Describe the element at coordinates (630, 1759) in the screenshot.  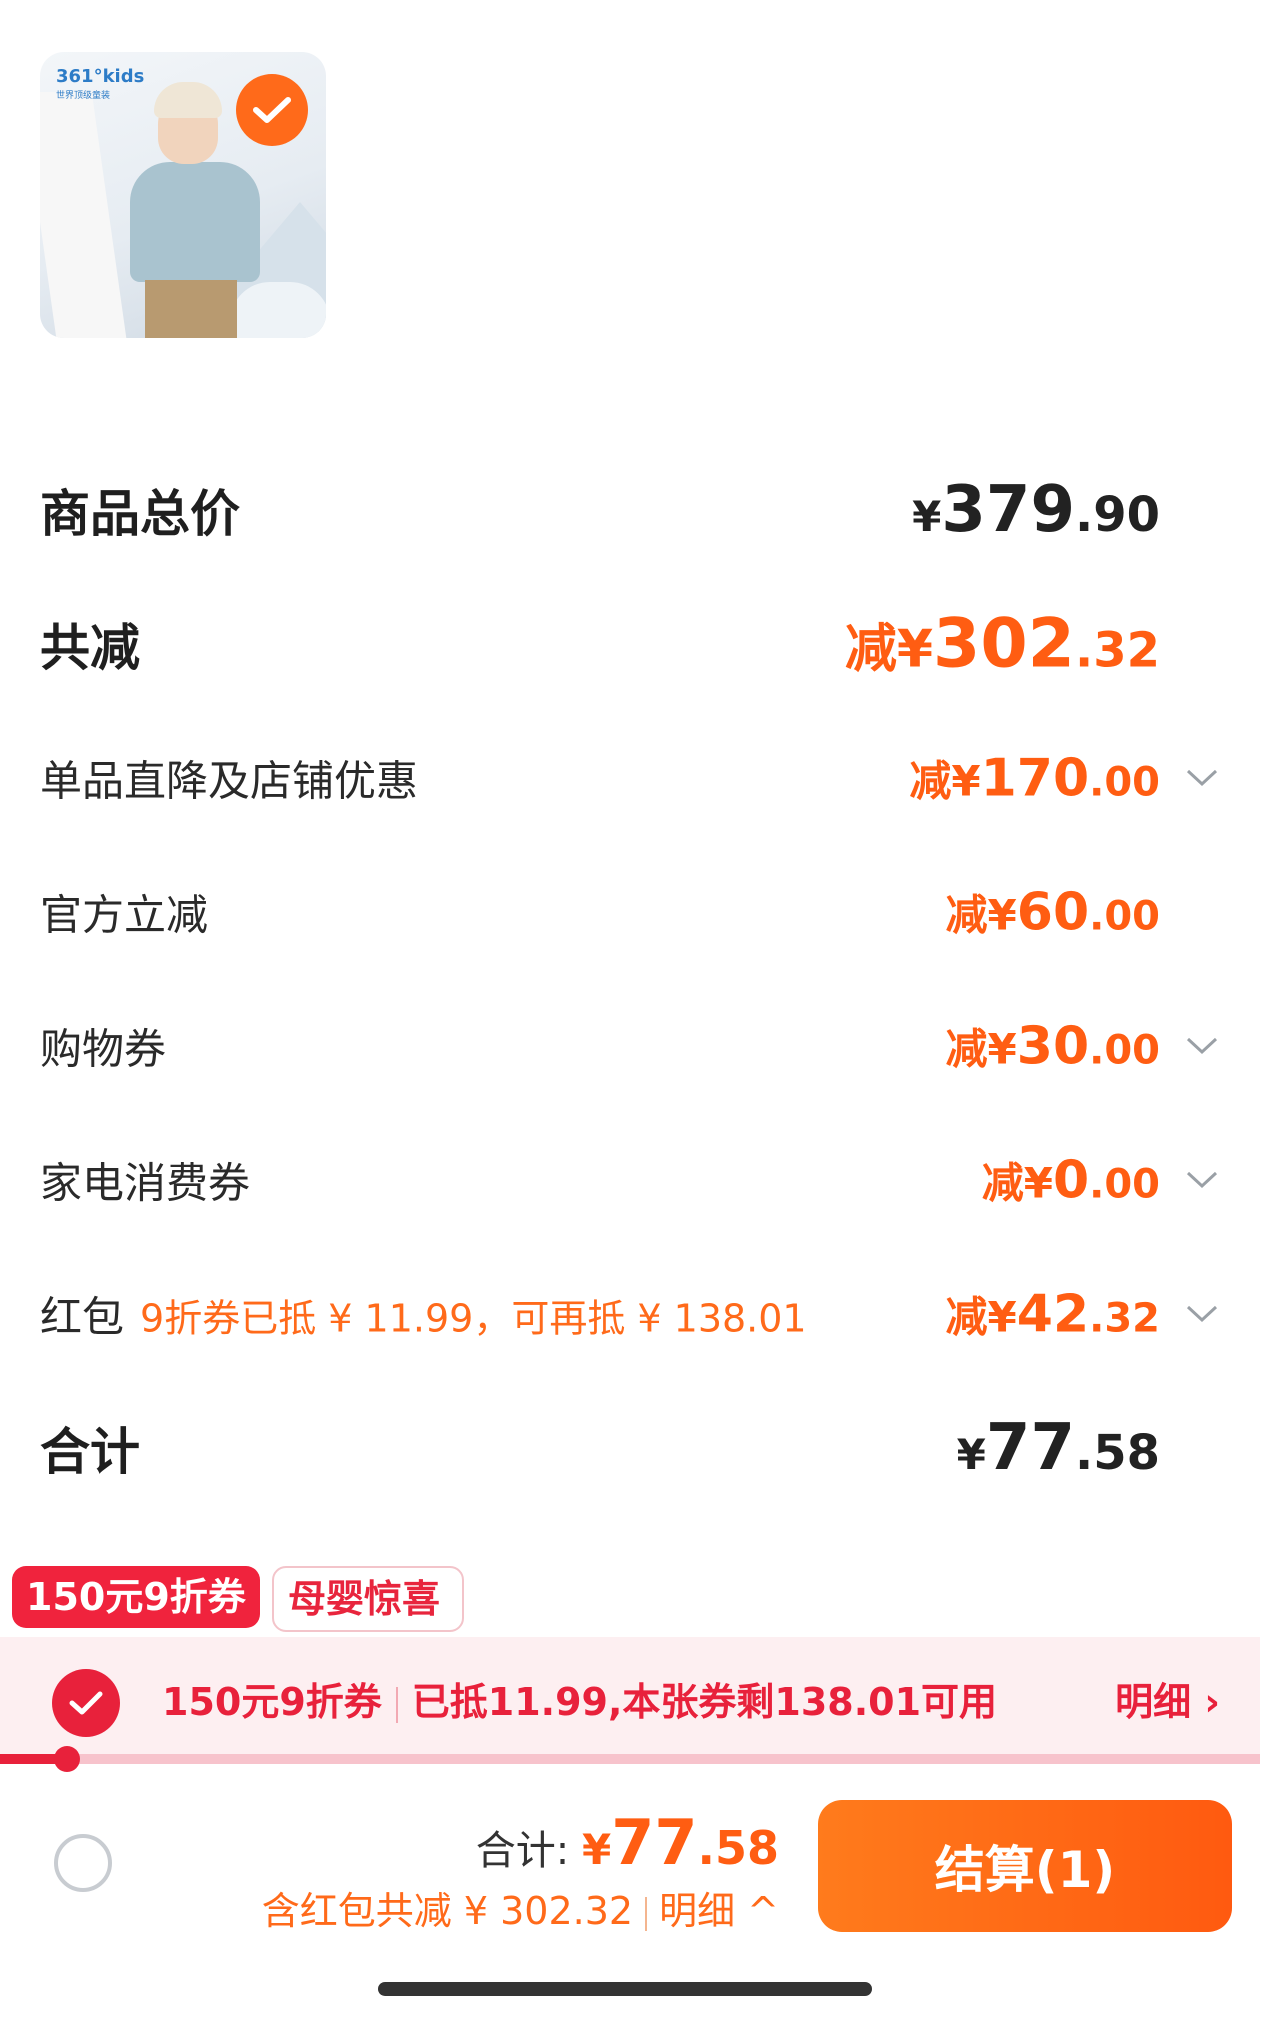
I see `coupon-progress-track` at that location.